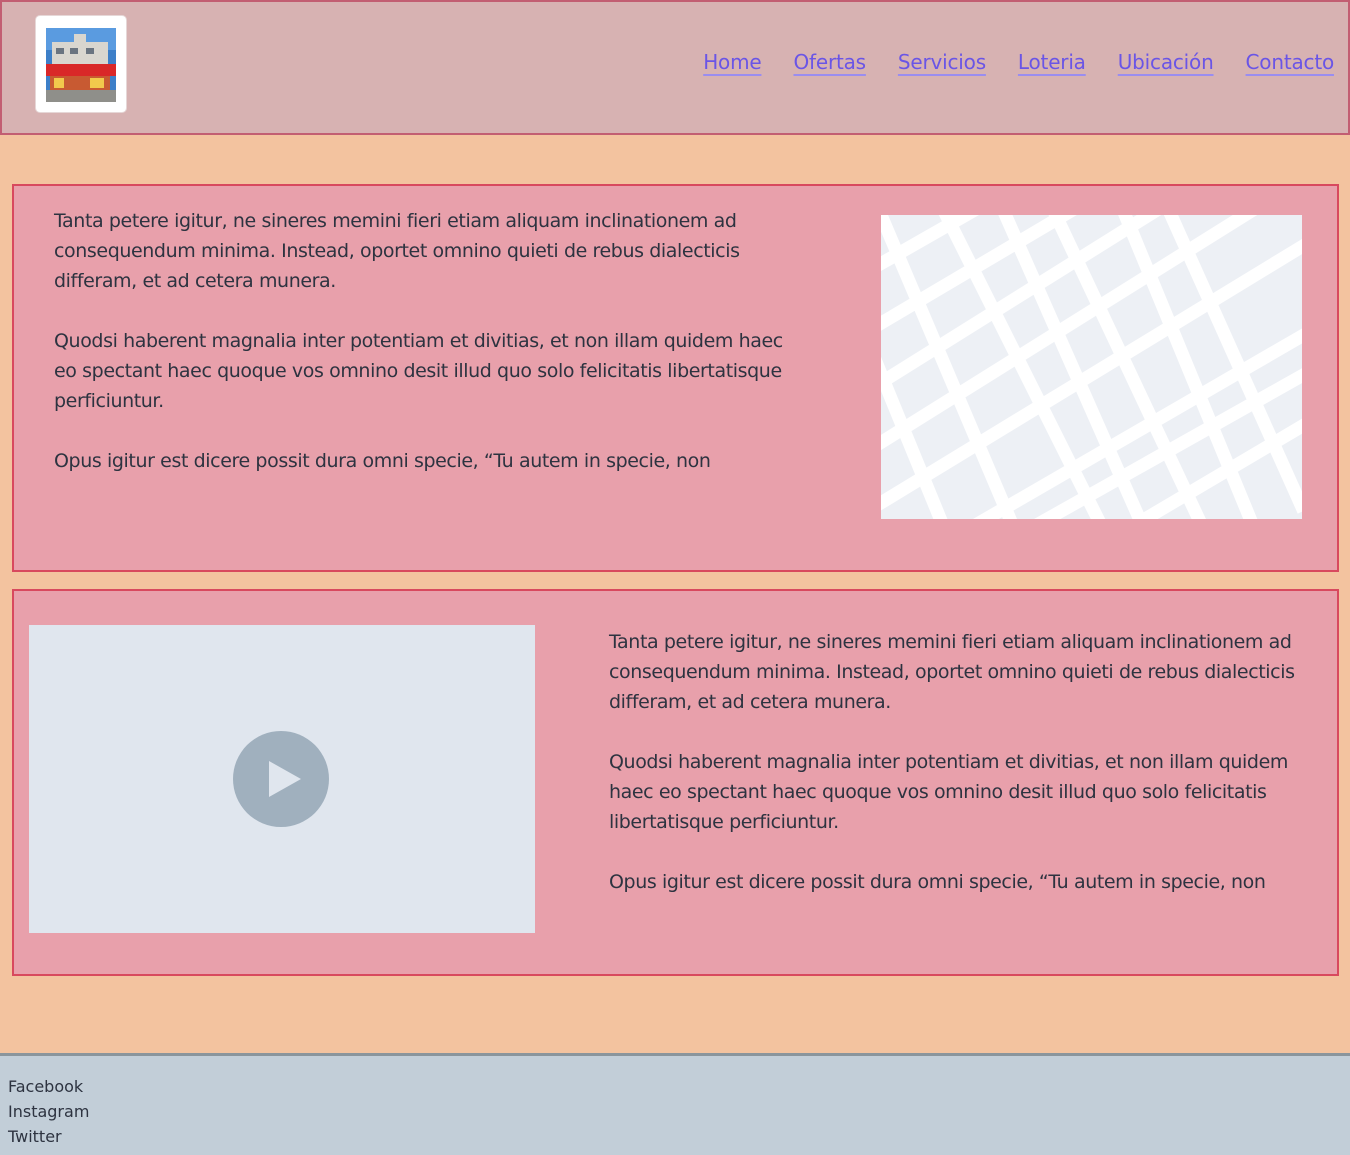 The height and width of the screenshot is (1155, 1350). Describe the element at coordinates (1290, 62) in the screenshot. I see `nav-contacto: Contacto` at that location.